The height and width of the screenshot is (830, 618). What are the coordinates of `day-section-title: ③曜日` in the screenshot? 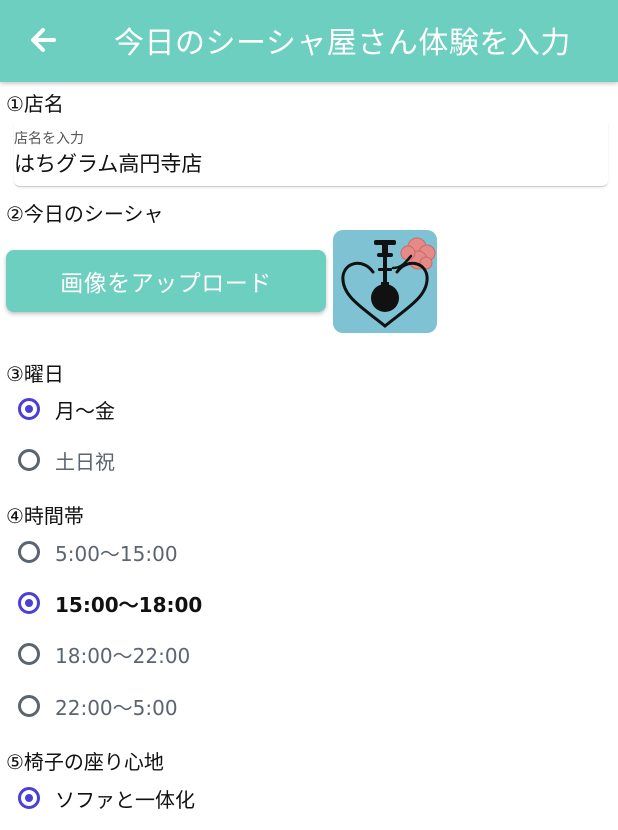 It's located at (35, 374).